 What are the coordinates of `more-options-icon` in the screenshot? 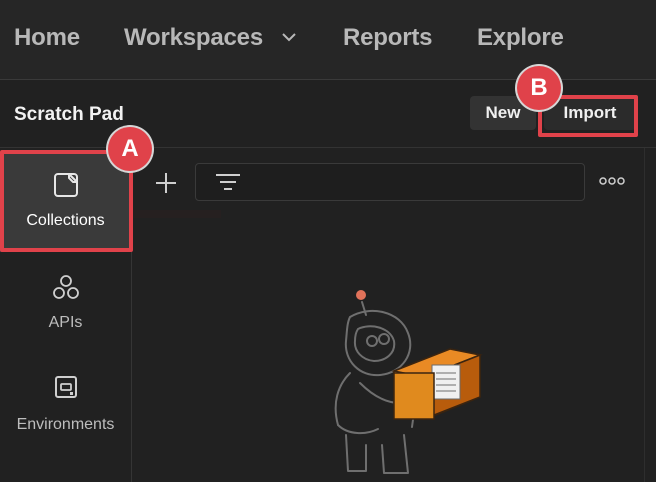 It's located at (612, 181).